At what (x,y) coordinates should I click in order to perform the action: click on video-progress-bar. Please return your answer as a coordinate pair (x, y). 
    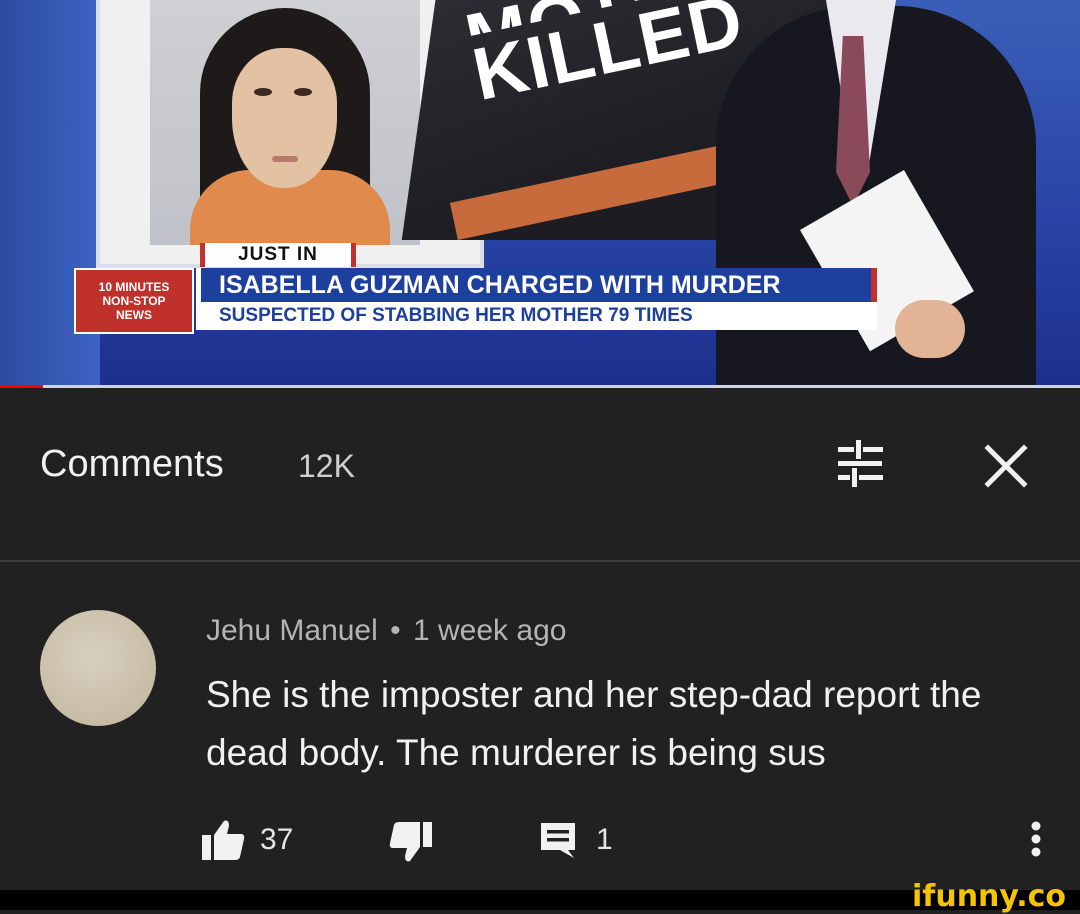
    Looking at the image, I should click on (540, 386).